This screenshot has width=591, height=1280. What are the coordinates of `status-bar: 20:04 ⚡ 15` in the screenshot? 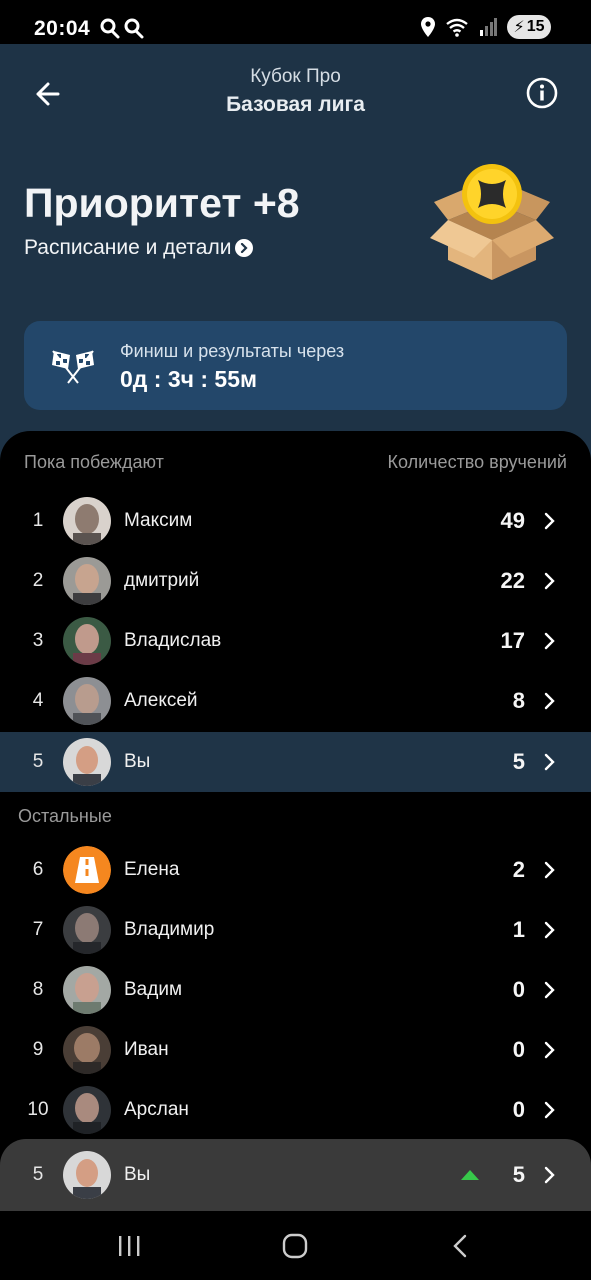 It's located at (295, 22).